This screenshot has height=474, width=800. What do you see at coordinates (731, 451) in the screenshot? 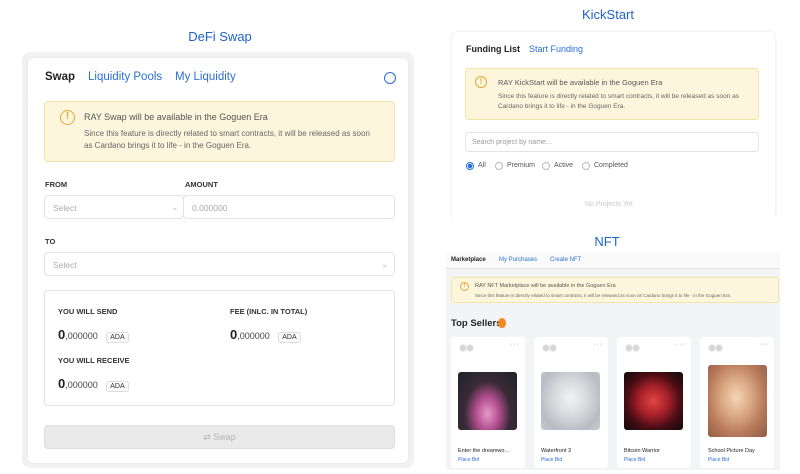
I see `nft-name: School Picture Day` at bounding box center [731, 451].